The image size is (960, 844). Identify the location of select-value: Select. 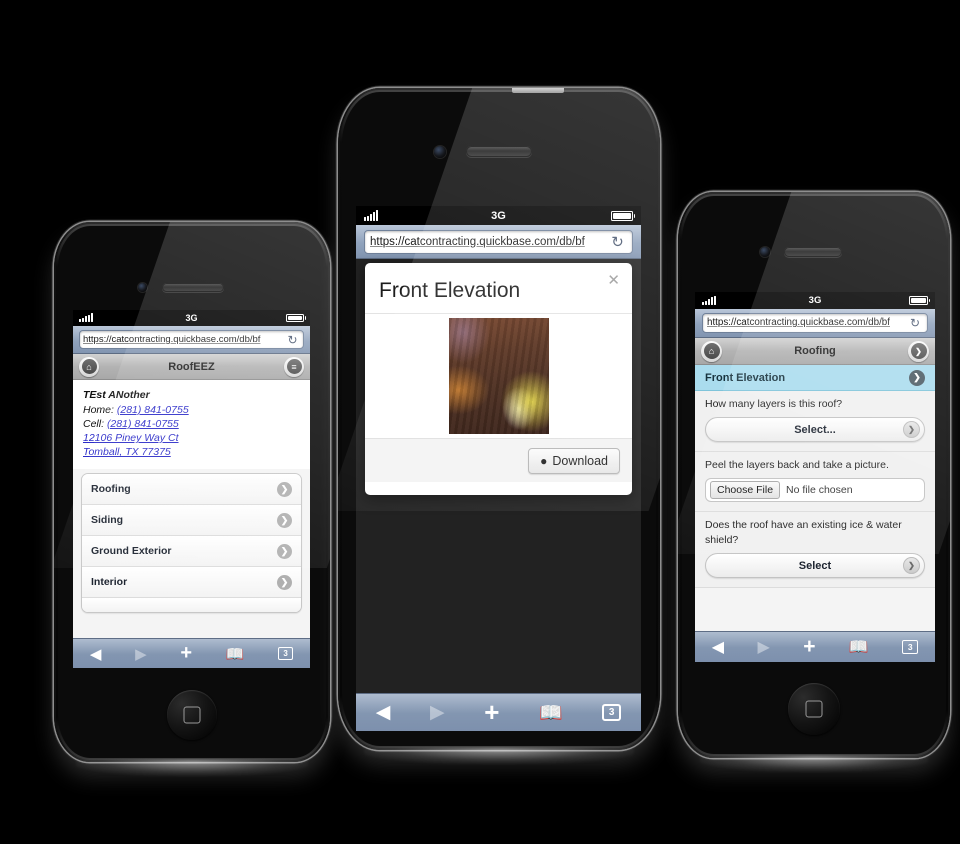
(815, 565).